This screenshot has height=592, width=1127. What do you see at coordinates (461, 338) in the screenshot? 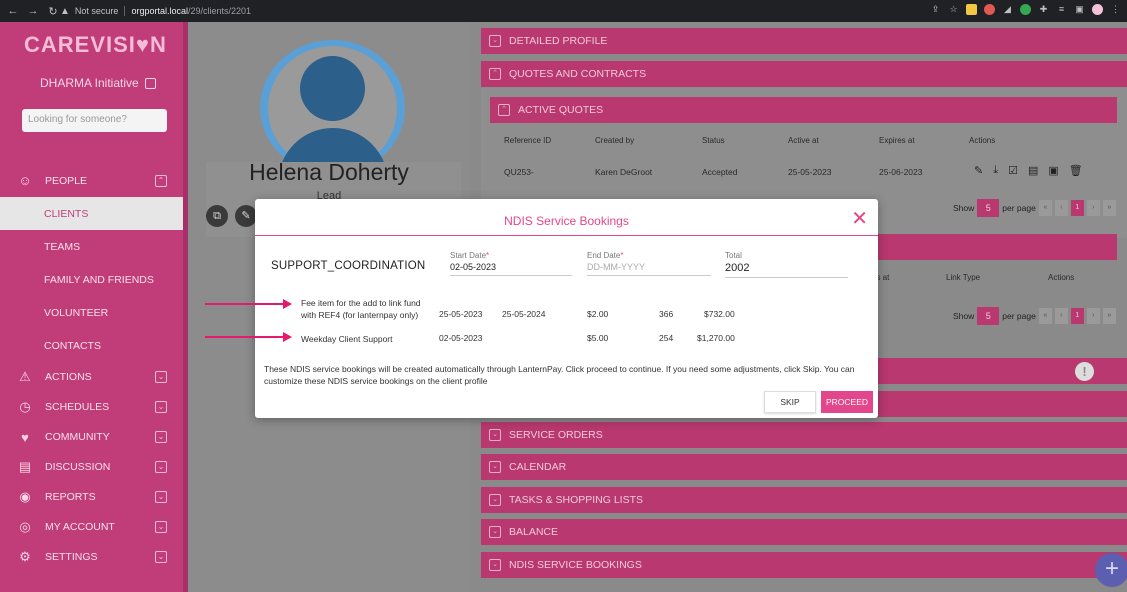
I see `booking-start: 02-05-2023` at bounding box center [461, 338].